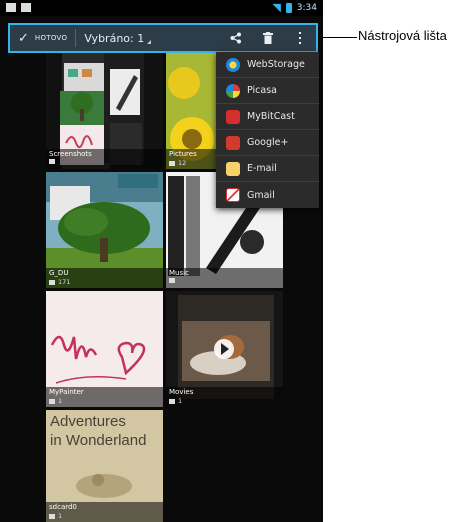 This screenshot has width=466, height=522. Describe the element at coordinates (104, 397) in the screenshot. I see `album-caption: MyPainter 1` at that location.